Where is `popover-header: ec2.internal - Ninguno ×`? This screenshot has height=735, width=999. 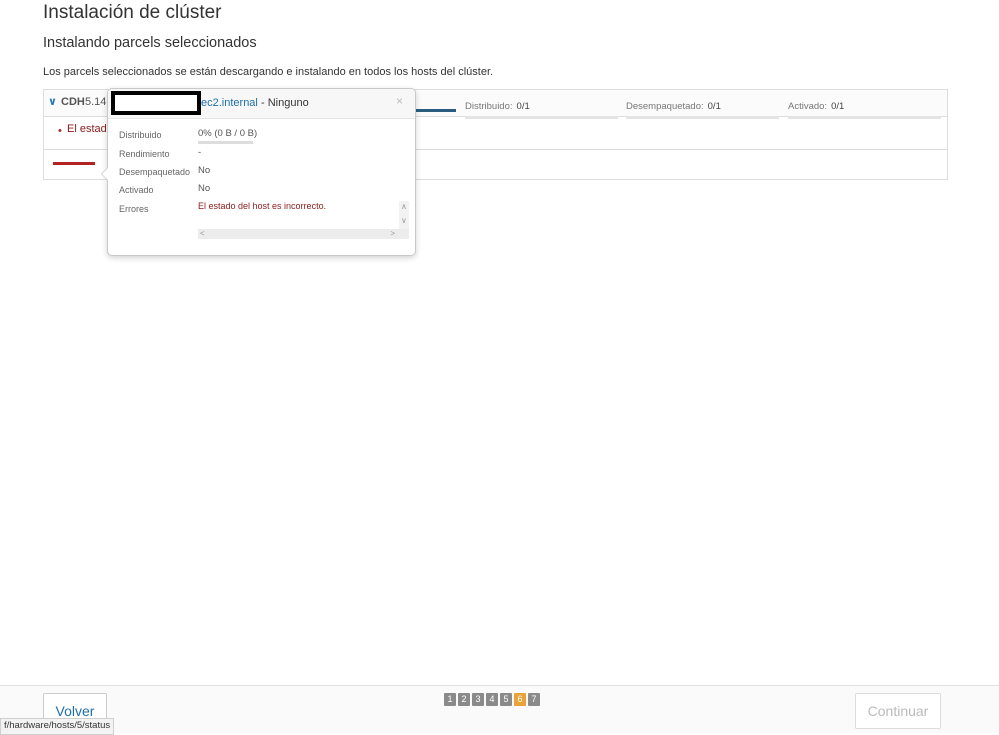
popover-header: ec2.internal - Ninguno × is located at coordinates (261, 104).